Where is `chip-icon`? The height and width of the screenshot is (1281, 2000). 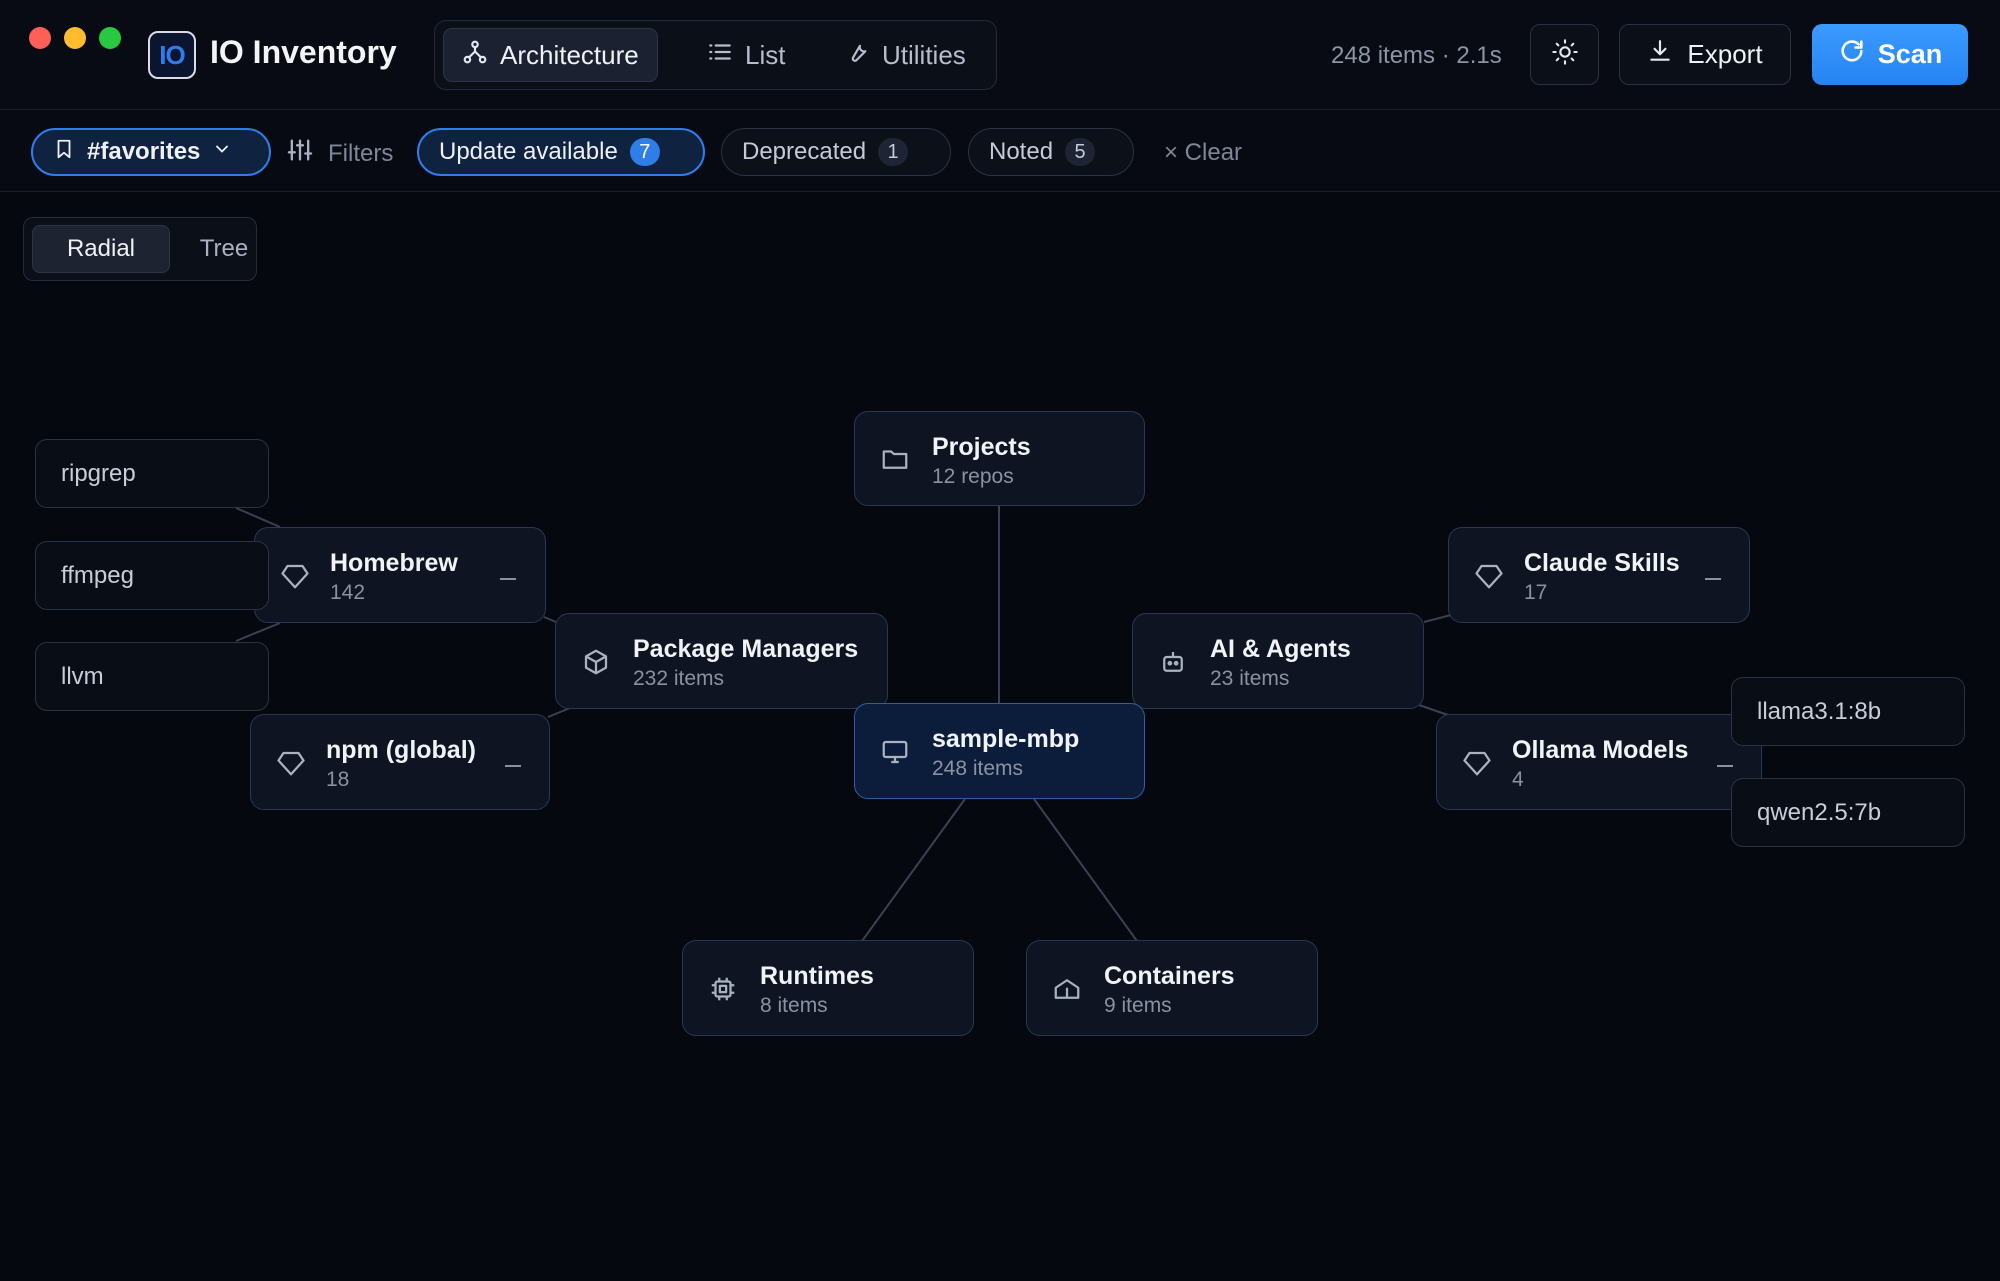 chip-icon is located at coordinates (723, 989).